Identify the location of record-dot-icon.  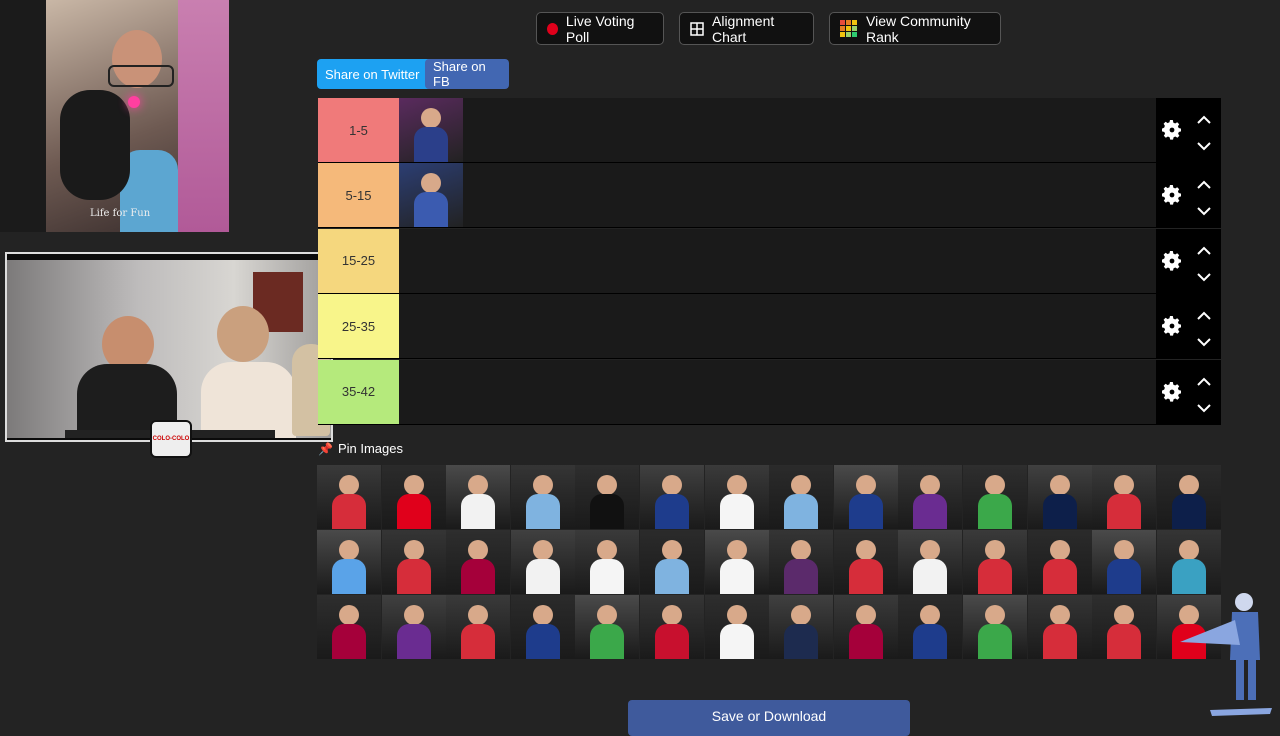
(552, 28).